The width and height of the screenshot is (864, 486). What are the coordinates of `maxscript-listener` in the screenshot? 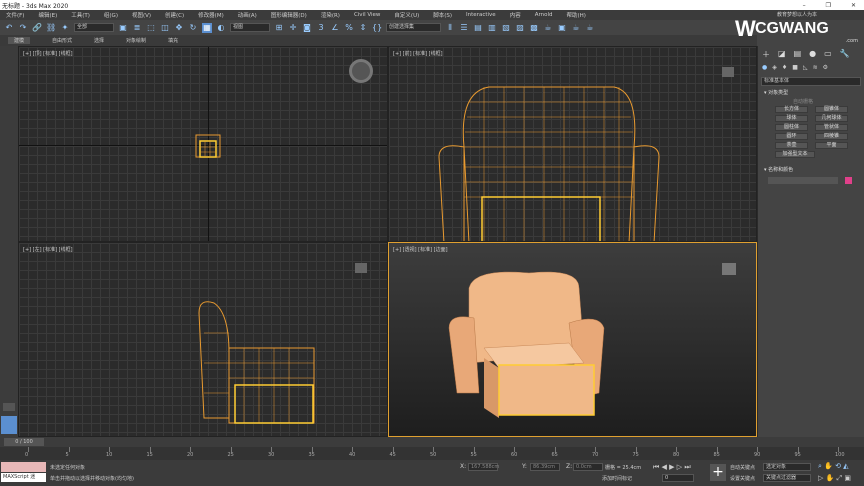 It's located at (23, 467).